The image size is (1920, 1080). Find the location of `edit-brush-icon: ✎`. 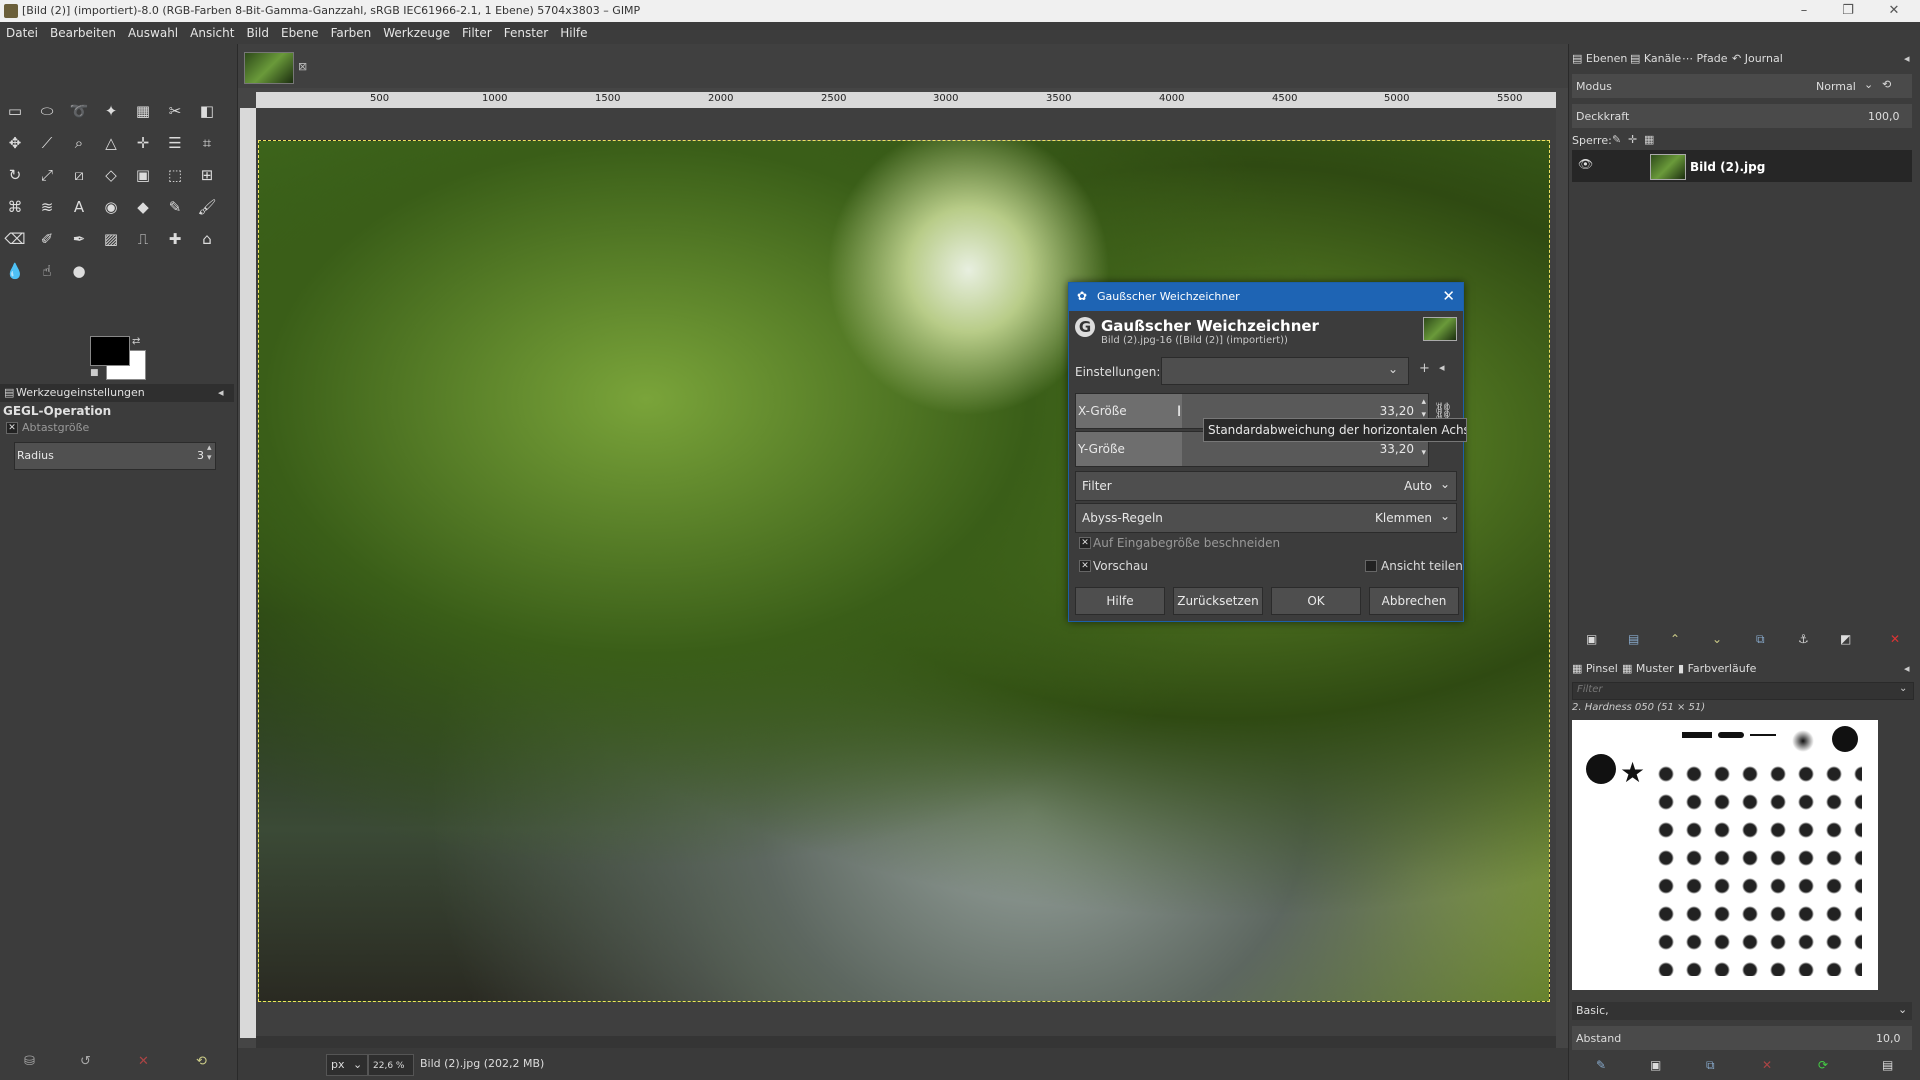

edit-brush-icon: ✎ is located at coordinates (1601, 1065).